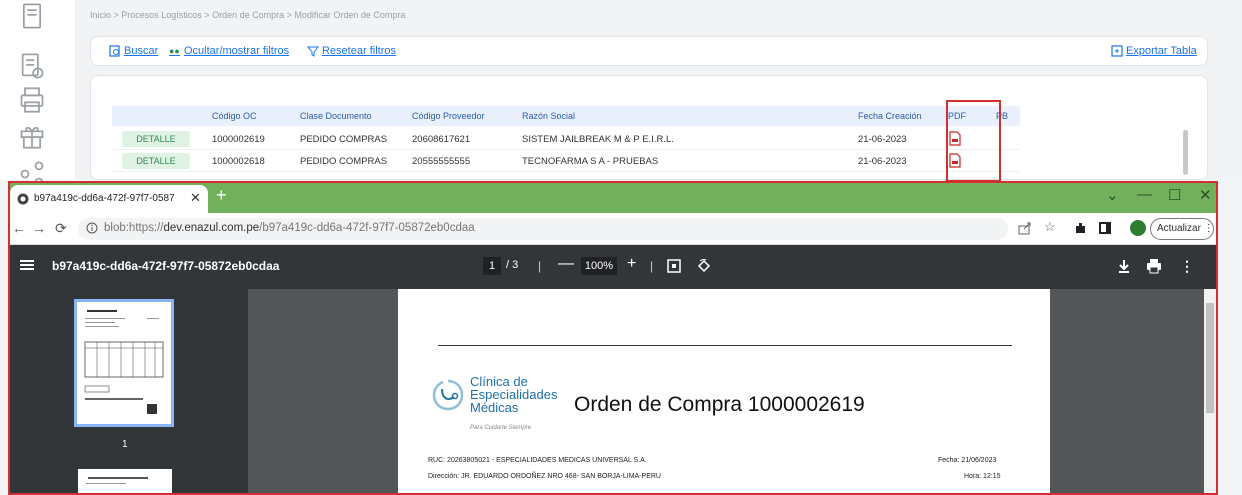  I want to click on search-button: Buscar, so click(133, 51).